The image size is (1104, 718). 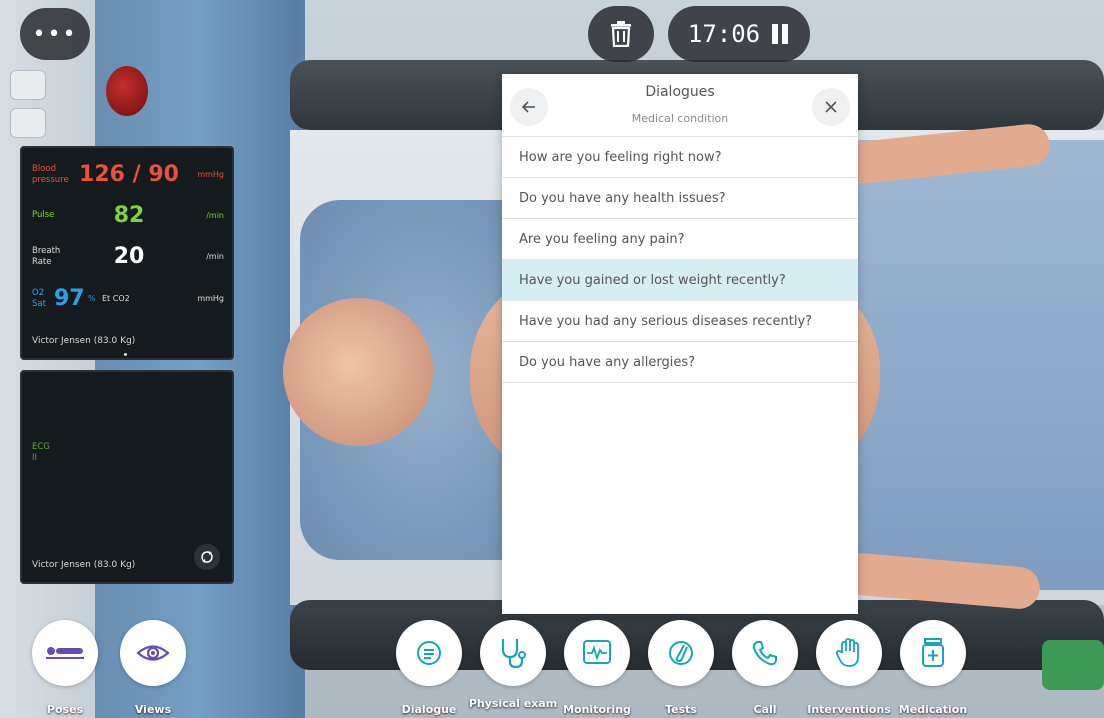 What do you see at coordinates (765, 709) in the screenshot?
I see `call-label: Call` at bounding box center [765, 709].